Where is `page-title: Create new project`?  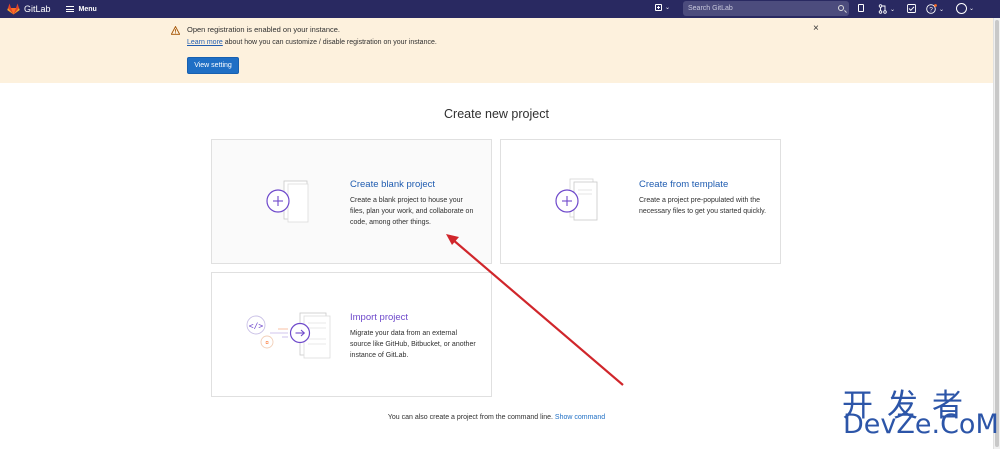
page-title: Create new project is located at coordinates (496, 114).